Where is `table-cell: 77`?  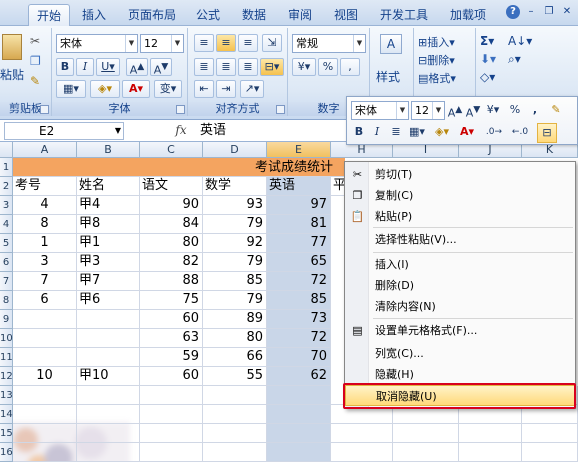
table-cell: 77 is located at coordinates (299, 243).